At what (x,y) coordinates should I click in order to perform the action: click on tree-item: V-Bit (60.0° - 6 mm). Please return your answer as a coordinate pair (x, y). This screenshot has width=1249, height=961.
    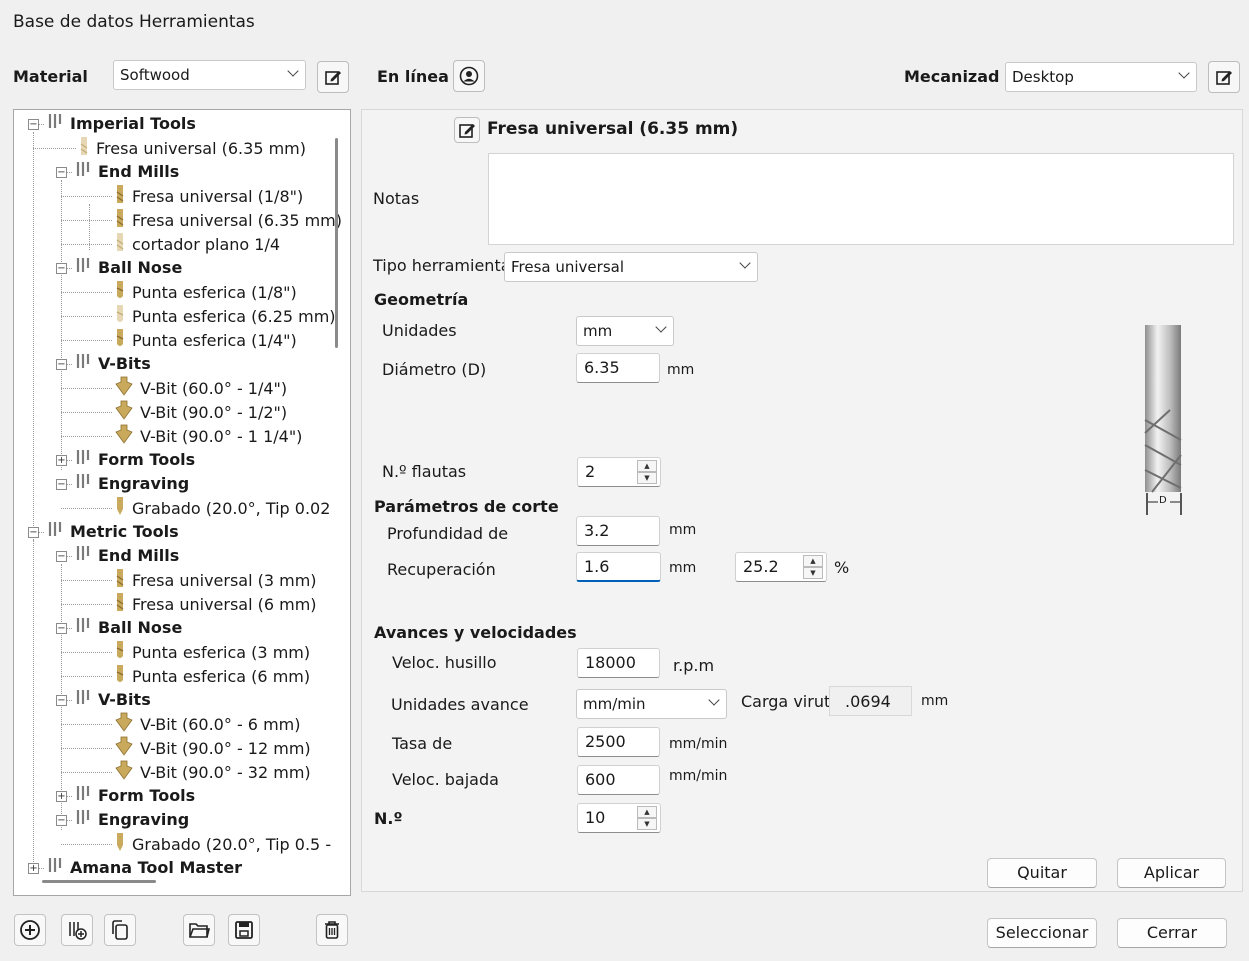
    Looking at the image, I should click on (207, 724).